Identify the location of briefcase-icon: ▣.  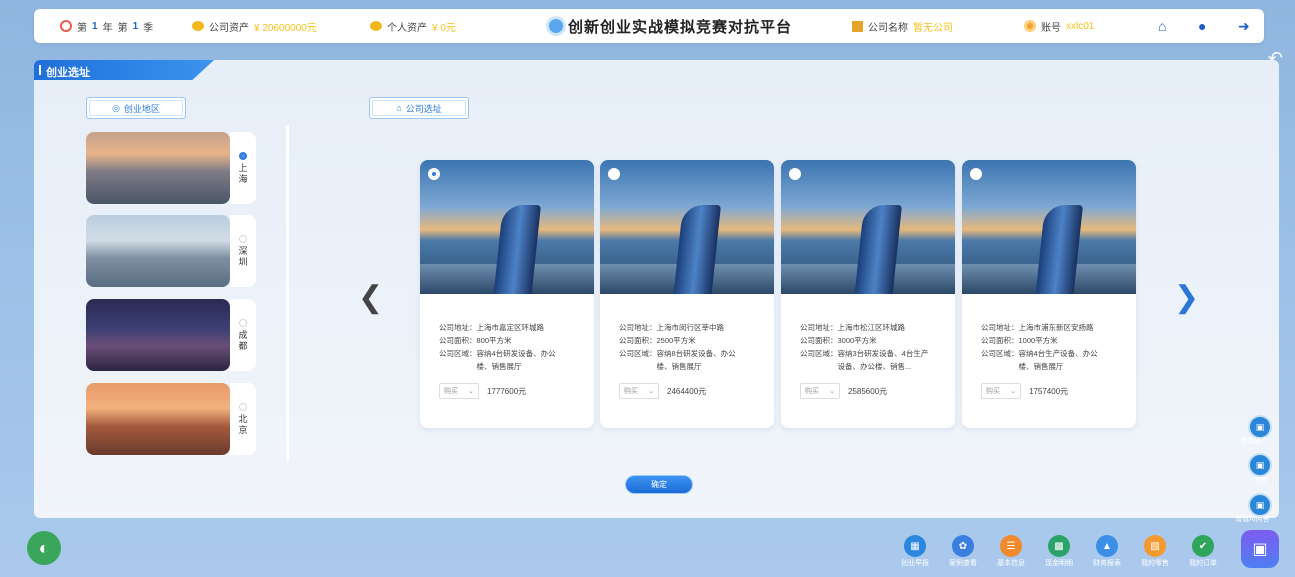
(1260, 549).